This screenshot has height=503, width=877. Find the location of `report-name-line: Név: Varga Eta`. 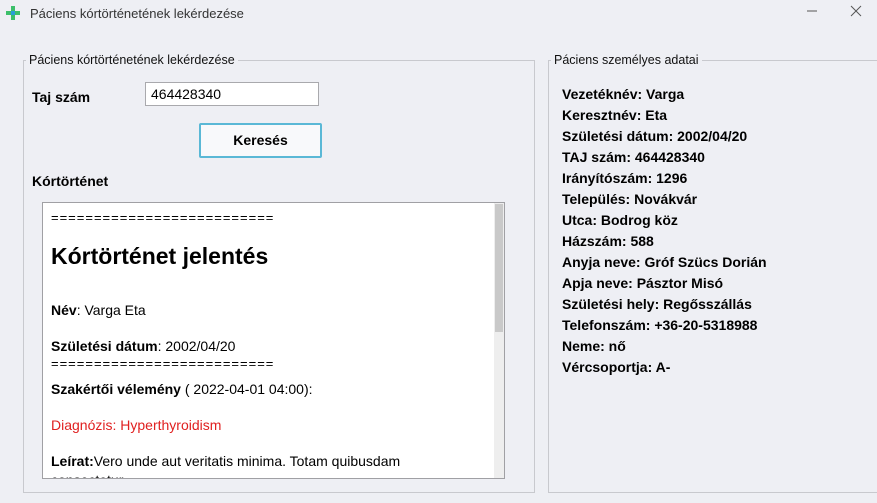

report-name-line: Név: Varga Eta is located at coordinates (98, 310).